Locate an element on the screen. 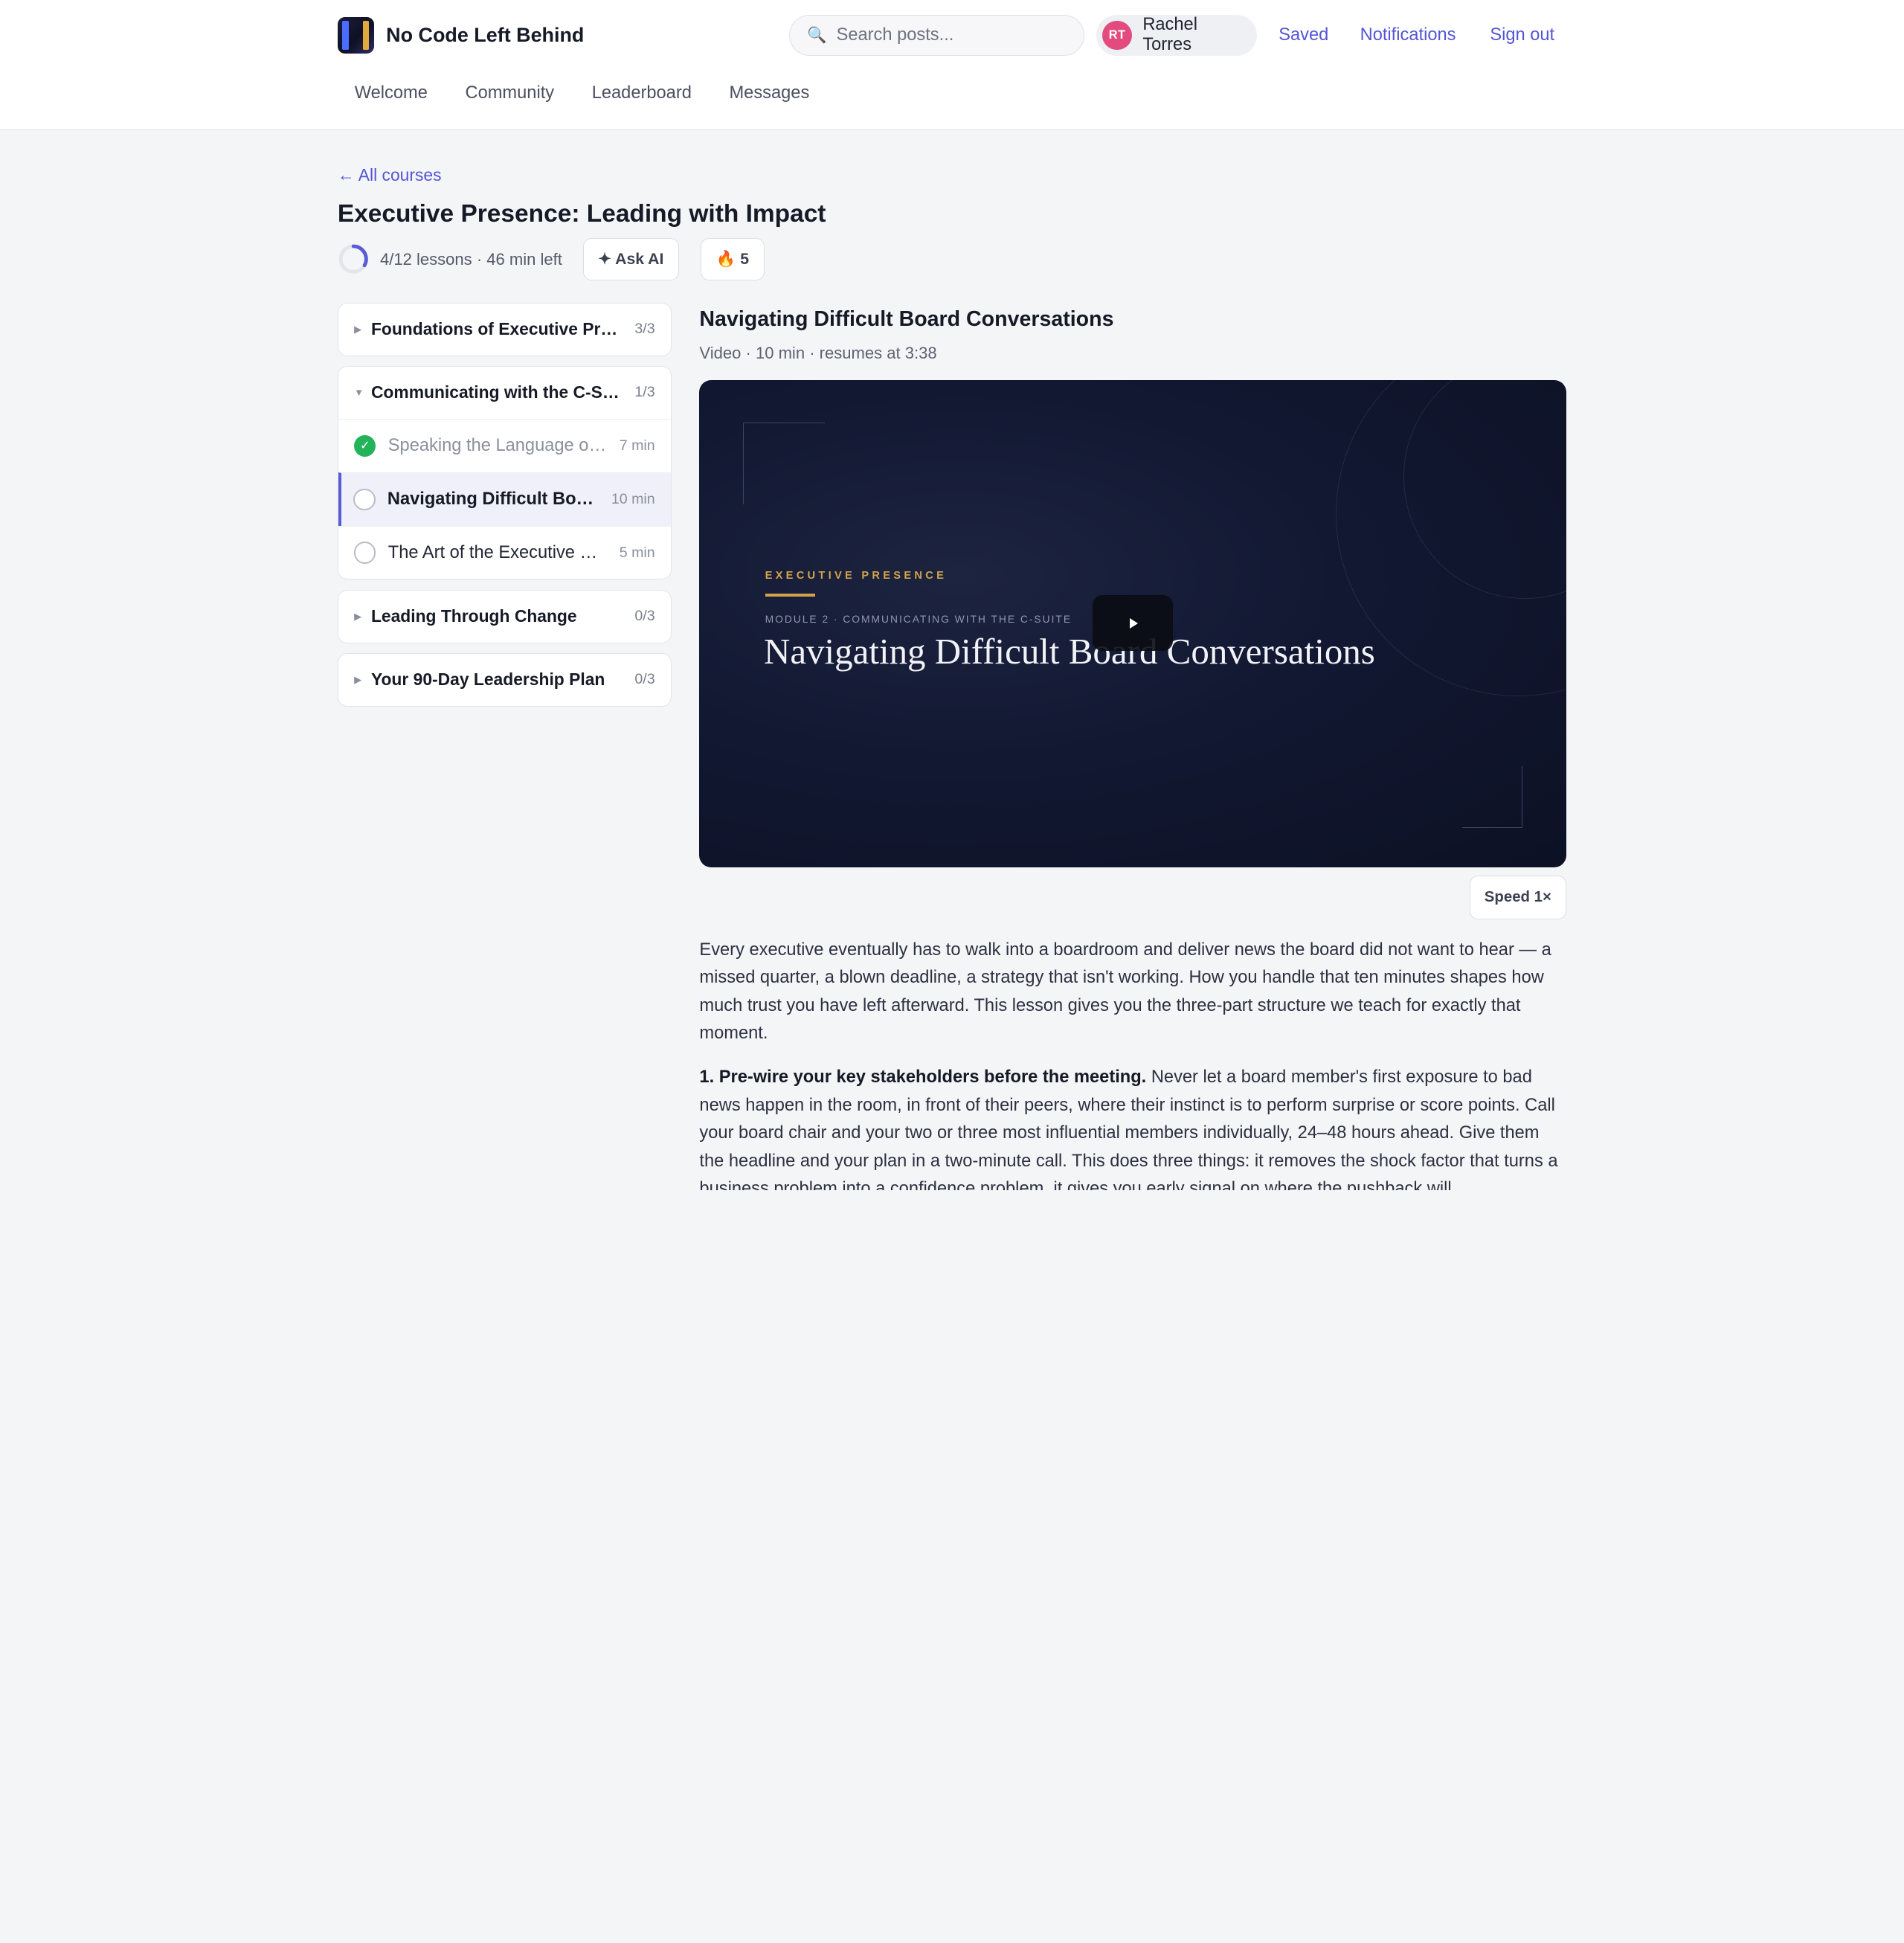  module-header: ▼ Communicating with the C-Suite 1/3 is located at coordinates (505, 393).